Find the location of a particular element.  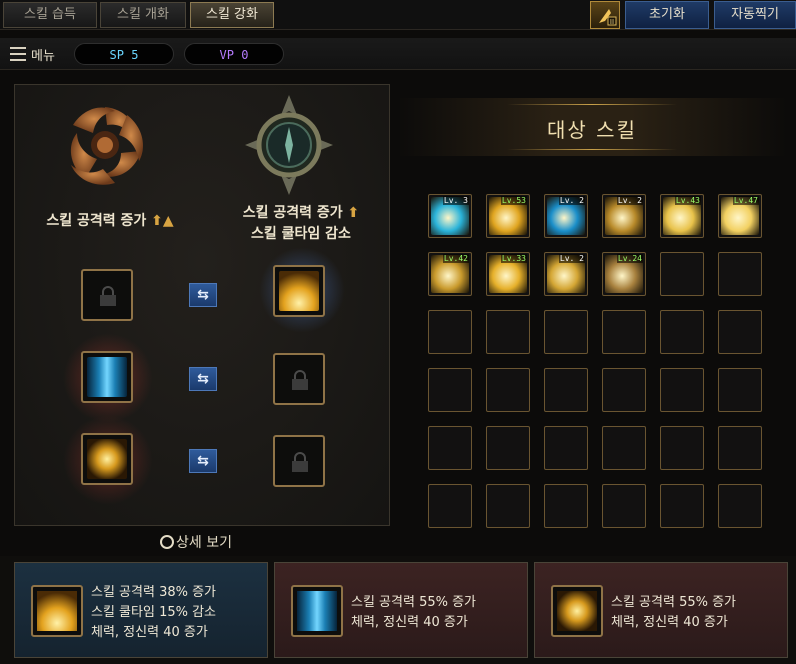

left-column-title: 스킬 공격력 증가 ⬆▲ is located at coordinates (110, 221).